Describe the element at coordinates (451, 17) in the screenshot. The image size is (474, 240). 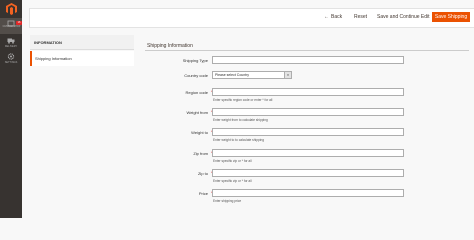
I see `save-shipping-button: Save Shipping` at that location.